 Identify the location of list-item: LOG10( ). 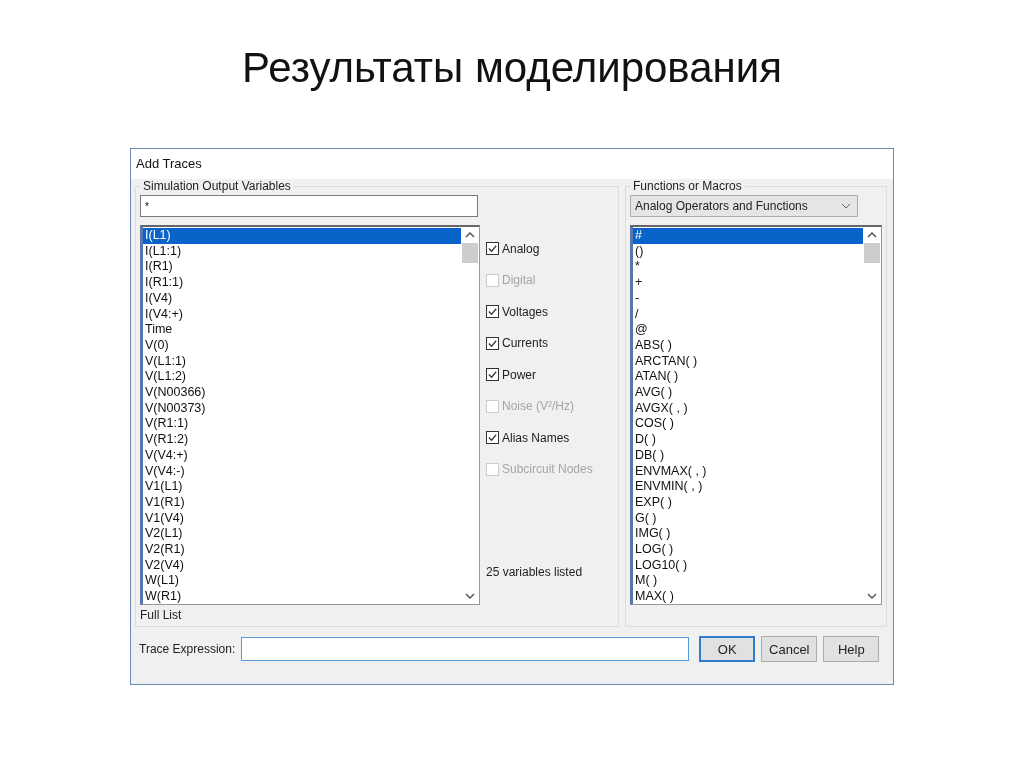
(748, 565).